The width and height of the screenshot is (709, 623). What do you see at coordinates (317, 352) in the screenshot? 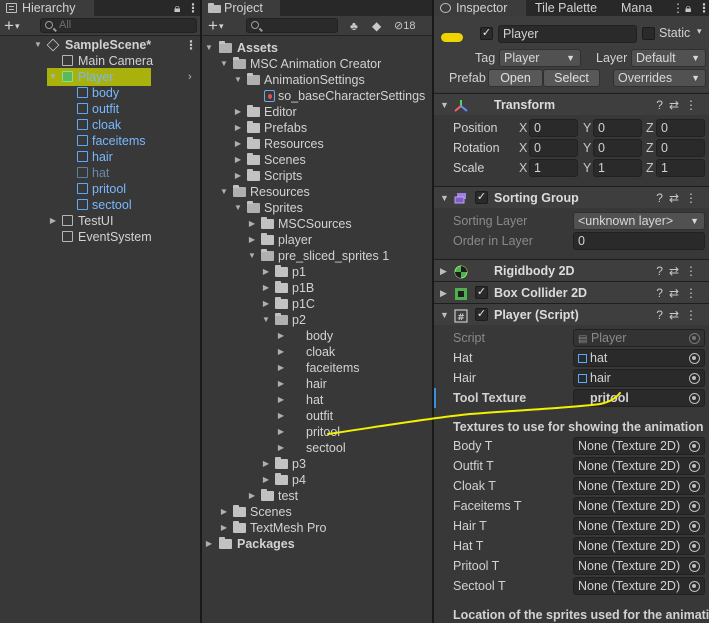
I see `project-item: ▶ cloak` at bounding box center [317, 352].